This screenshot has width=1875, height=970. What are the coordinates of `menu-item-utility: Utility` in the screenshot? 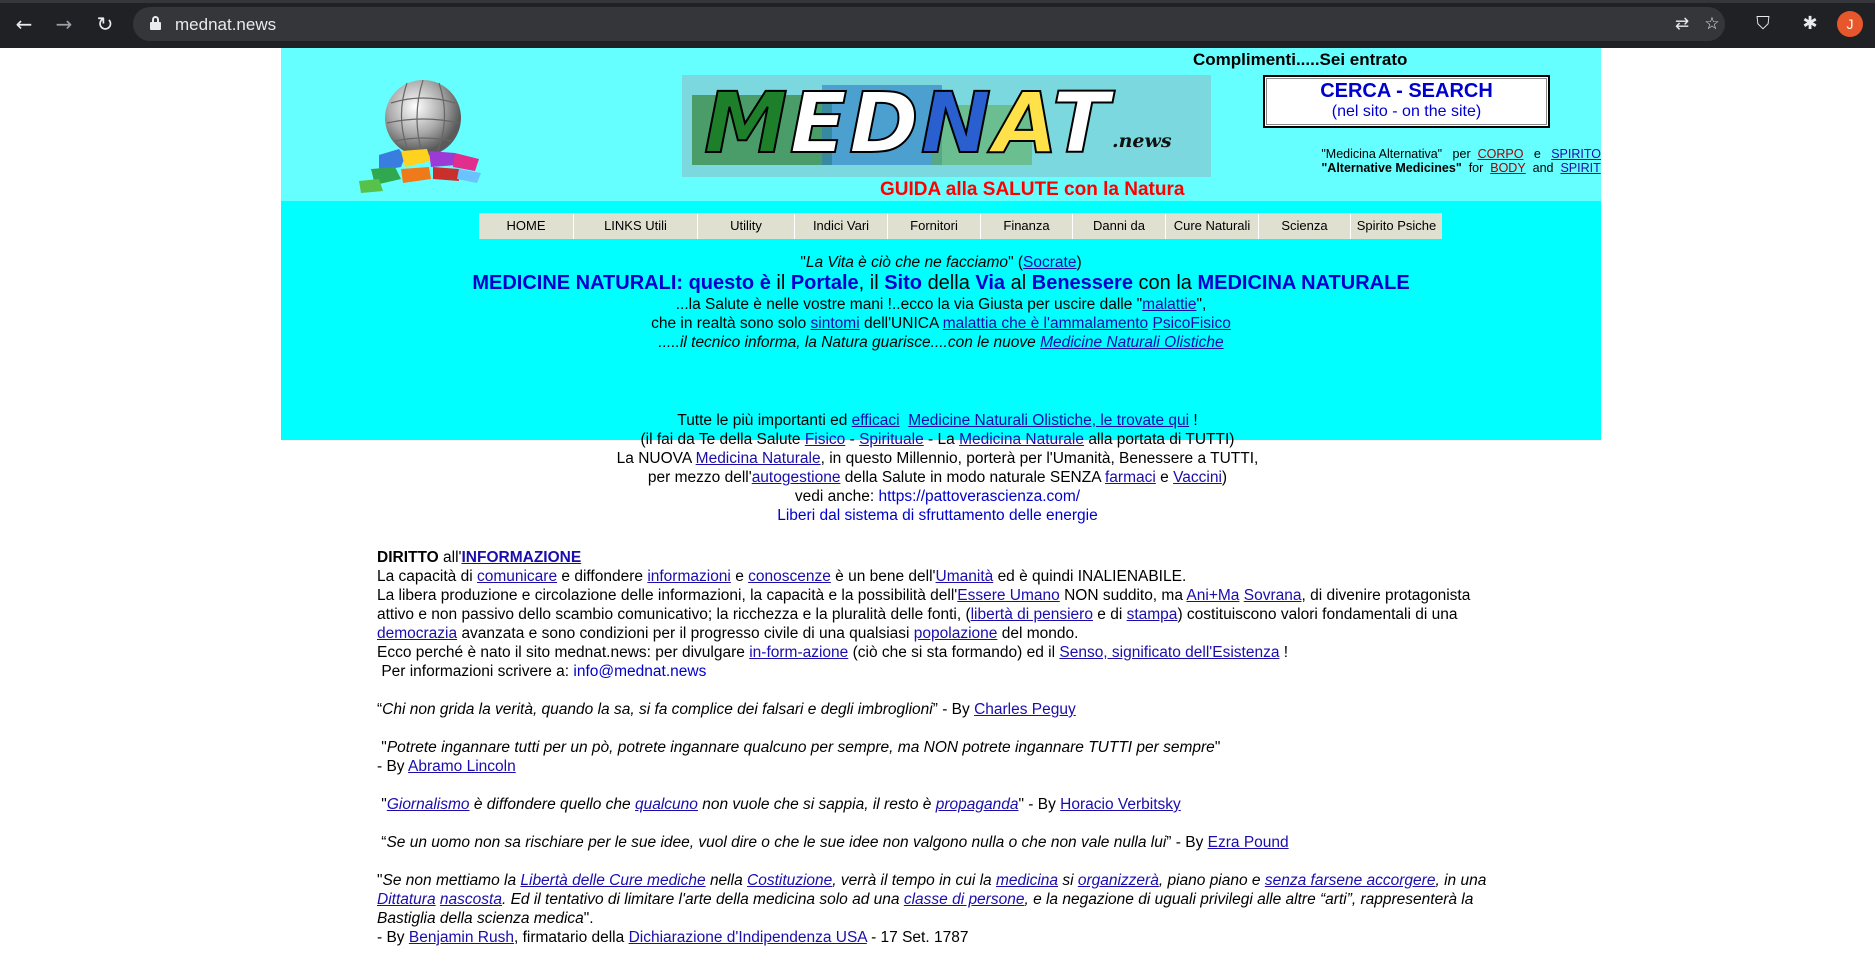 It's located at (746, 226).